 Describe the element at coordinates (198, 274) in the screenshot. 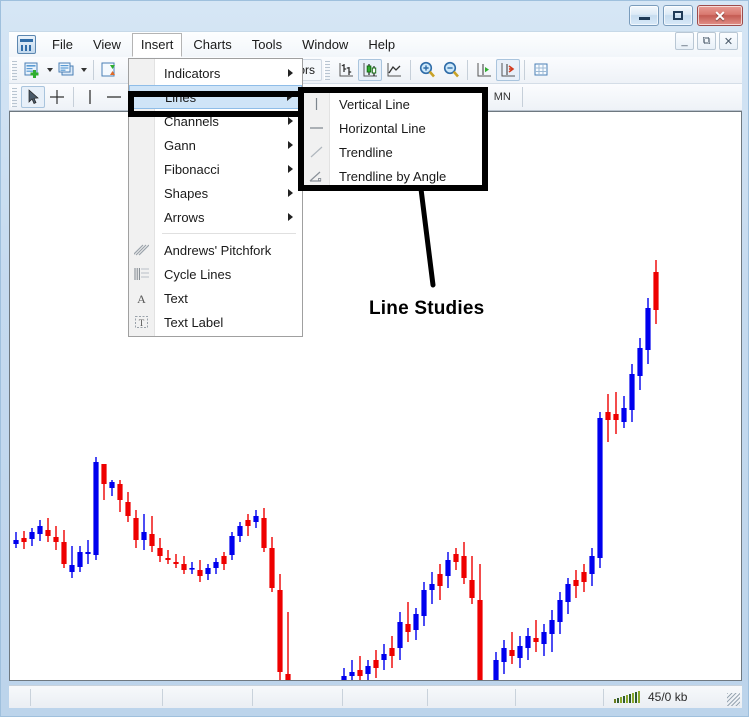

I see `menu-label: Cycle Lines` at that location.